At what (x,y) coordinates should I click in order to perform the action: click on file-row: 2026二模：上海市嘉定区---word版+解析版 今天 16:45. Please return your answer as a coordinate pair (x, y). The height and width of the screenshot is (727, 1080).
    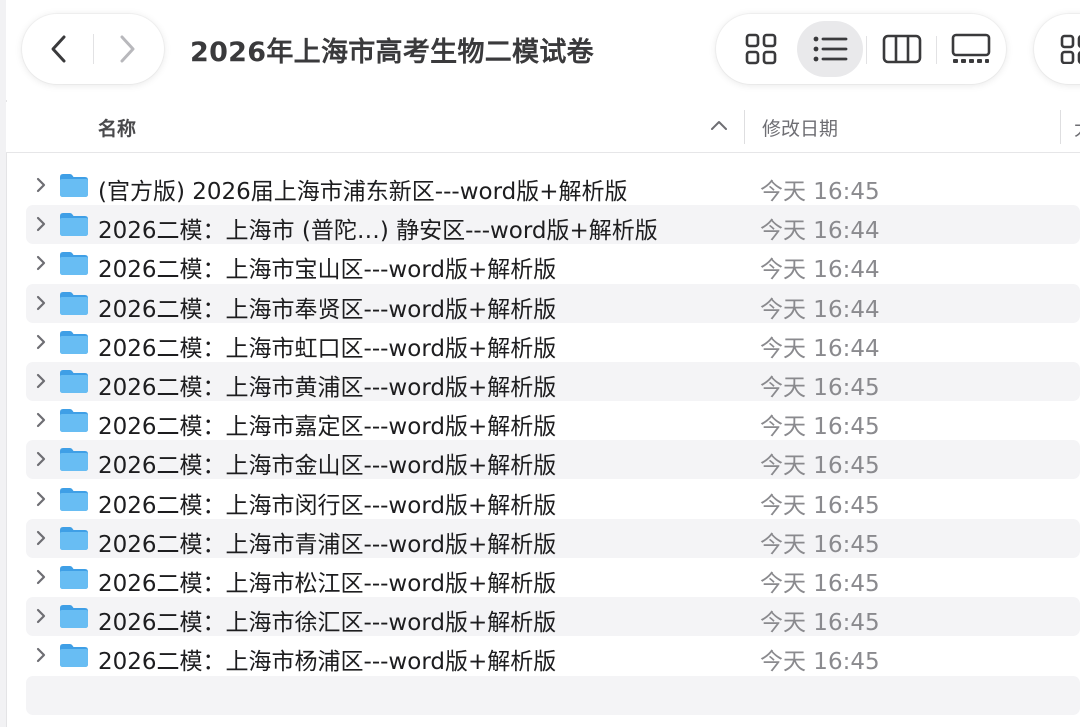
    Looking at the image, I should click on (553, 420).